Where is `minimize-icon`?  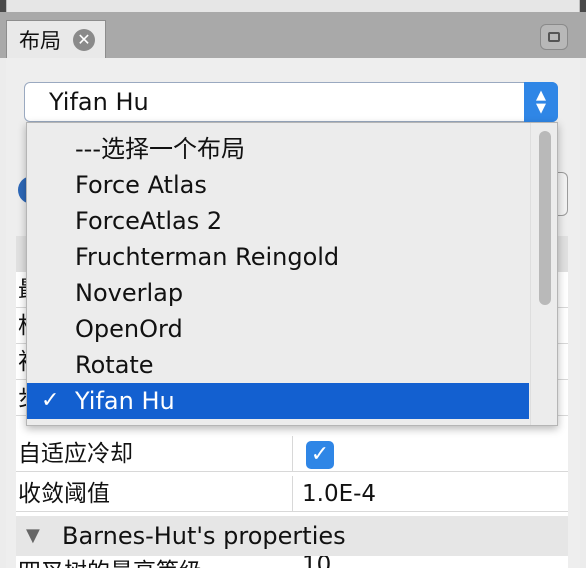
minimize-icon is located at coordinates (554, 37).